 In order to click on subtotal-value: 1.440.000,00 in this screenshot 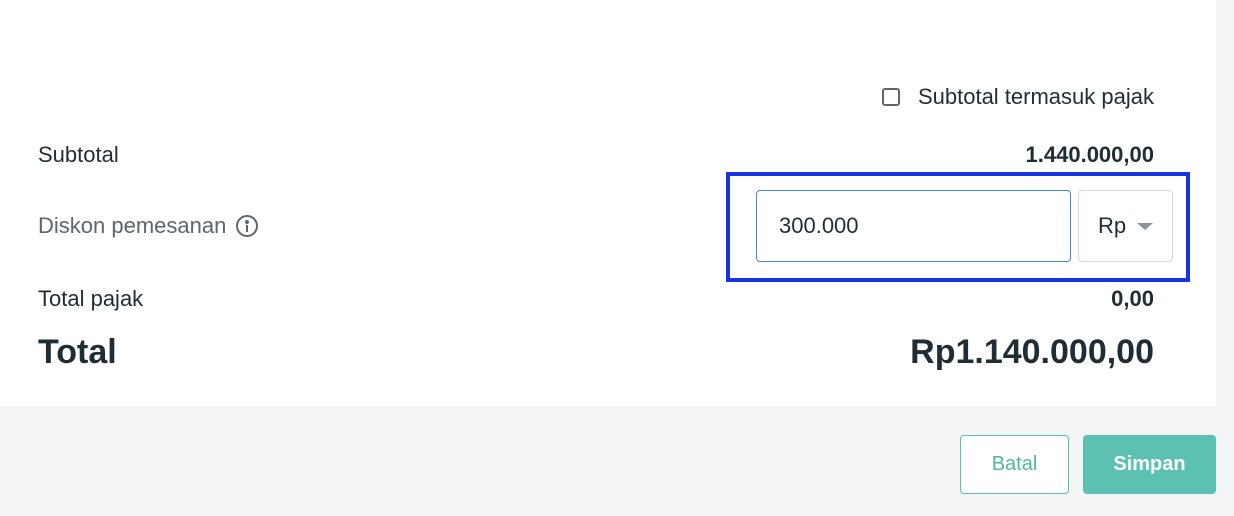, I will do `click(1089, 154)`.